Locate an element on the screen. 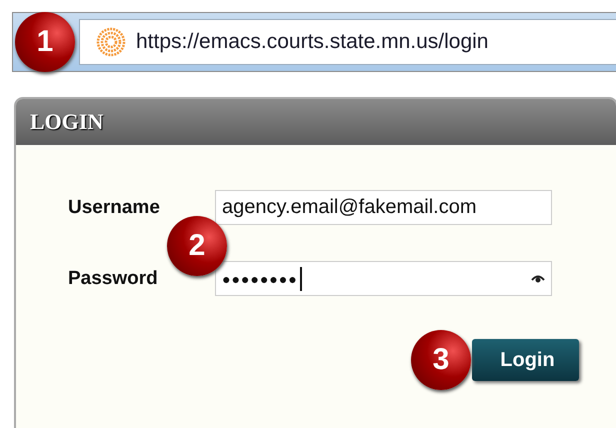 Image resolution: width=616 pixels, height=428 pixels. panel-title: LOGIN is located at coordinates (67, 122).